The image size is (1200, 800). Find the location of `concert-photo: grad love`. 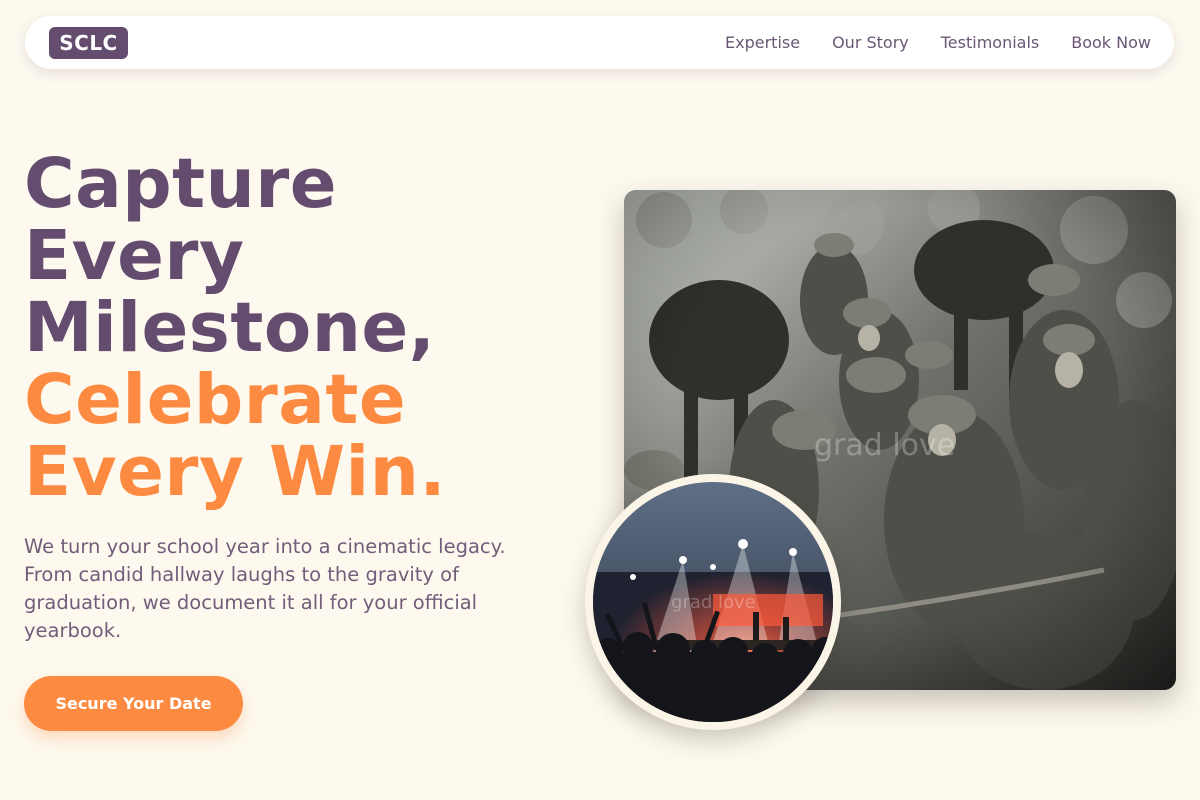

concert-photo: grad love is located at coordinates (713, 602).